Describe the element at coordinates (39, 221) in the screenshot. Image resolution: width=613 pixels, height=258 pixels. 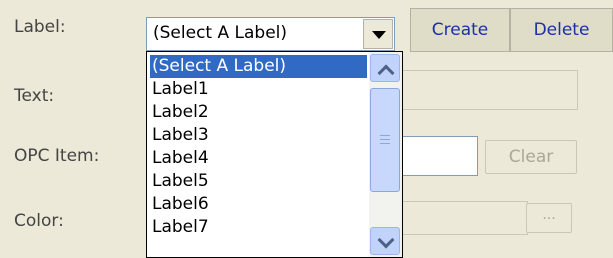
I see `color-caption: Color:` at that location.